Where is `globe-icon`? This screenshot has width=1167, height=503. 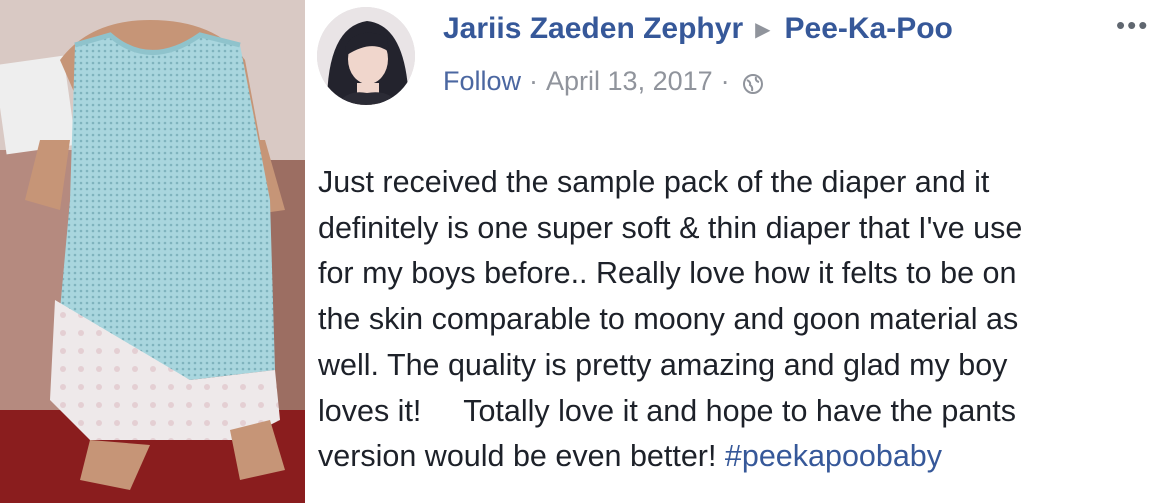 globe-icon is located at coordinates (753, 82).